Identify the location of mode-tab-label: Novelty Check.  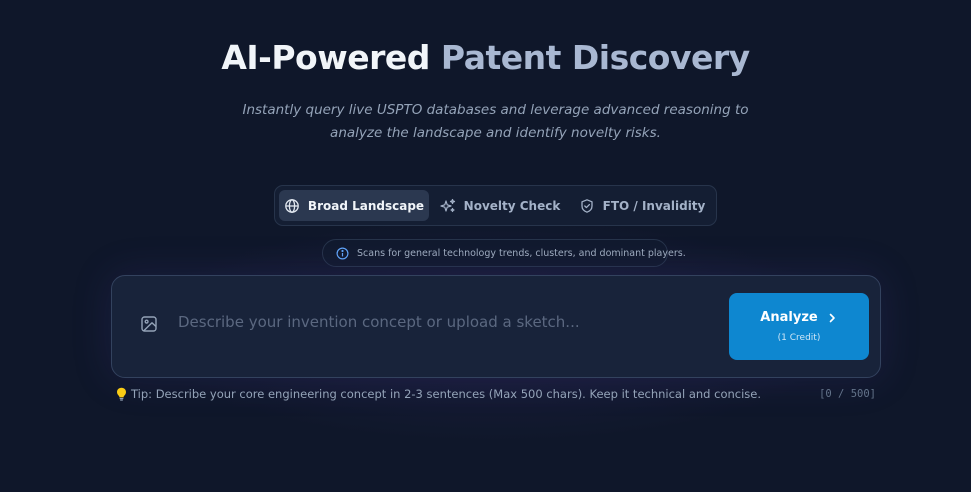
(512, 206).